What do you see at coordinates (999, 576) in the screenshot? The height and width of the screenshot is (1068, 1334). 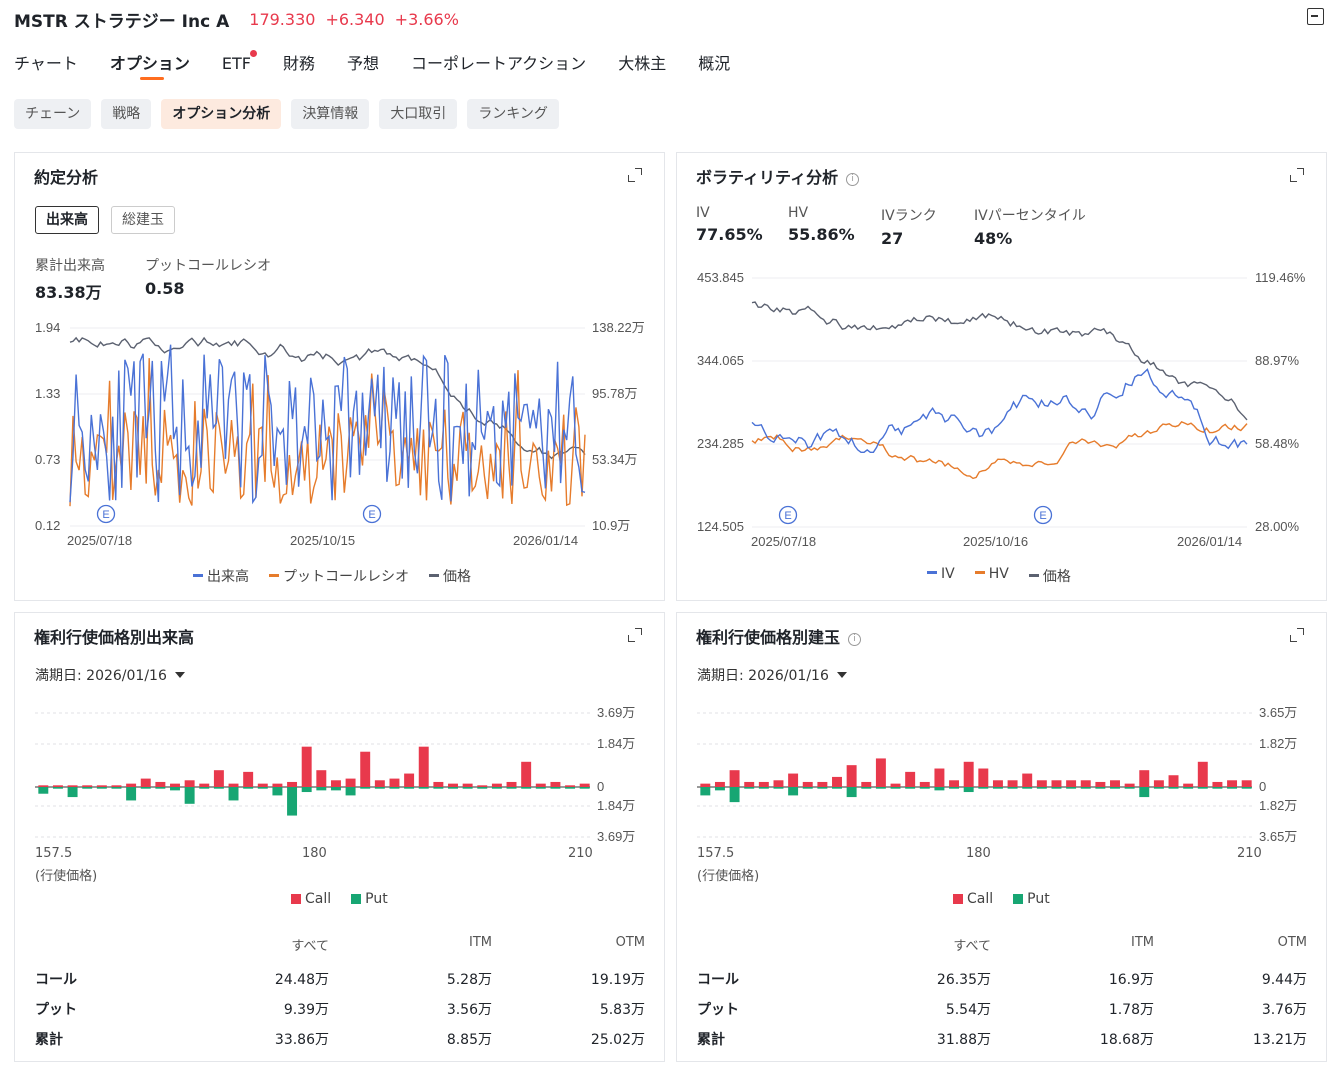 I see `vol-legend: IV HV 価格` at bounding box center [999, 576].